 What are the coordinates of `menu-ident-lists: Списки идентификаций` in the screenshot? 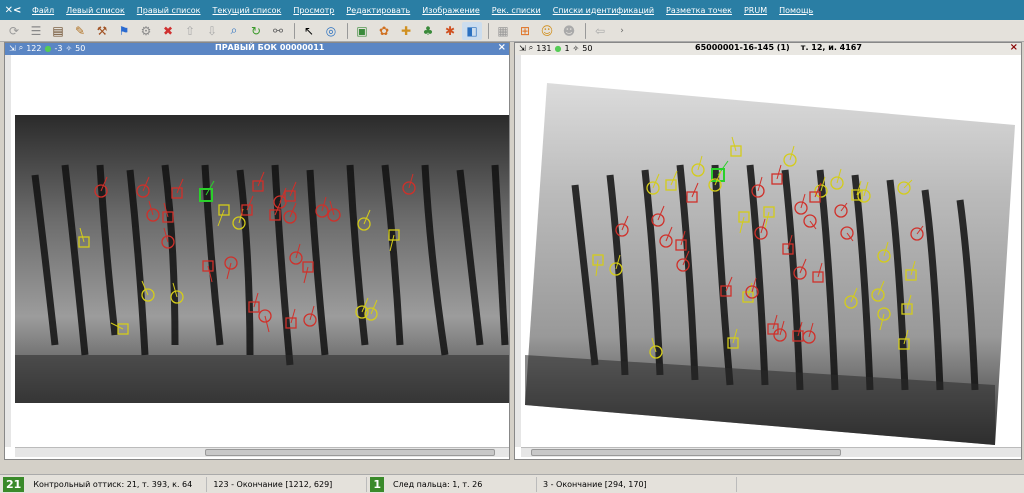 It's located at (603, 10).